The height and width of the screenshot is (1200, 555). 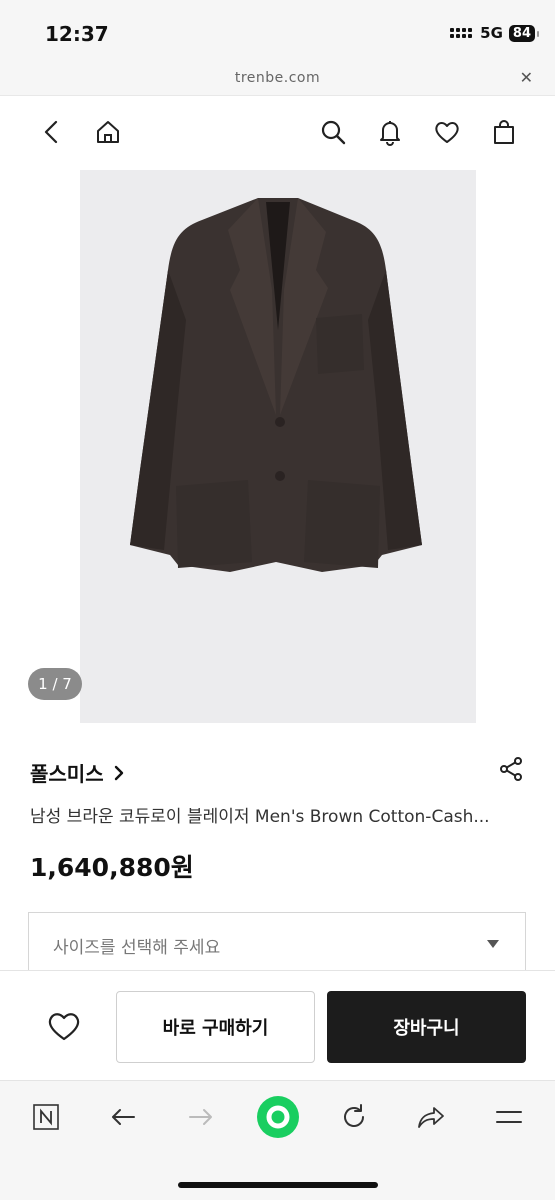 What do you see at coordinates (354, 1117) in the screenshot?
I see `refresh-icon` at bounding box center [354, 1117].